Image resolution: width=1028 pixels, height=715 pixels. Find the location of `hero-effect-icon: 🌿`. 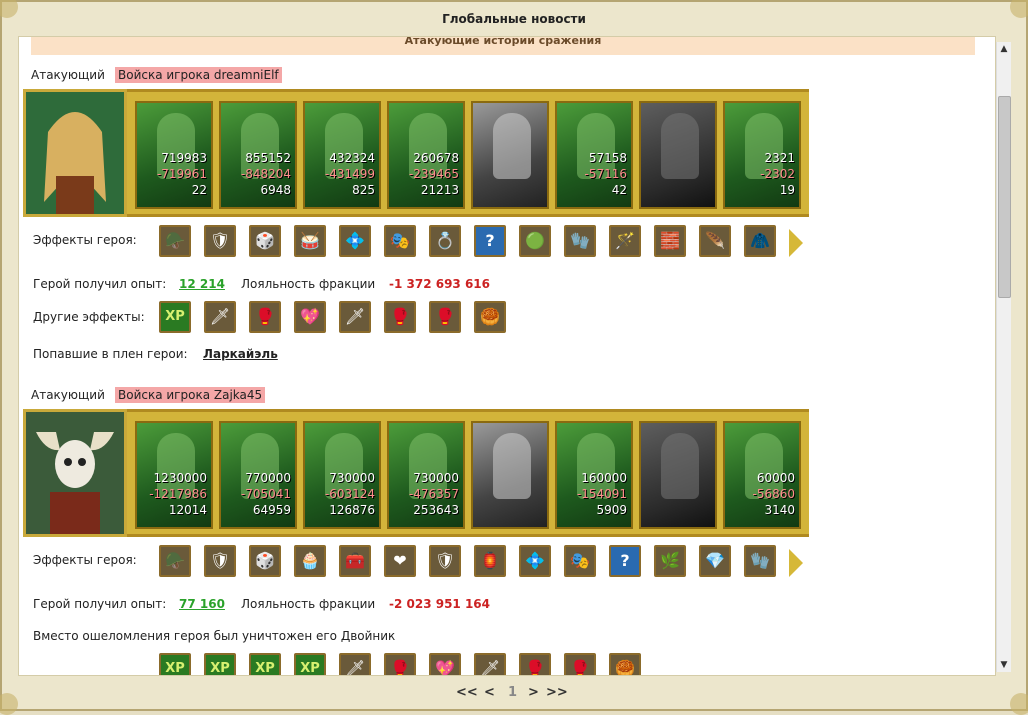

hero-effect-icon: 🌿 is located at coordinates (670, 561).